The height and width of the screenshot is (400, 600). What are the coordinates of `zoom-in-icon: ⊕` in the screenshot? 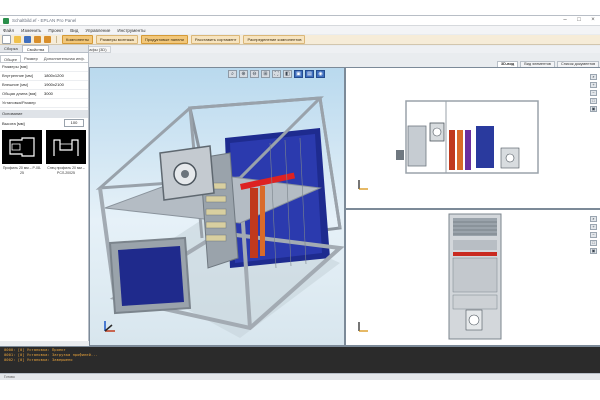 It's located at (243, 74).